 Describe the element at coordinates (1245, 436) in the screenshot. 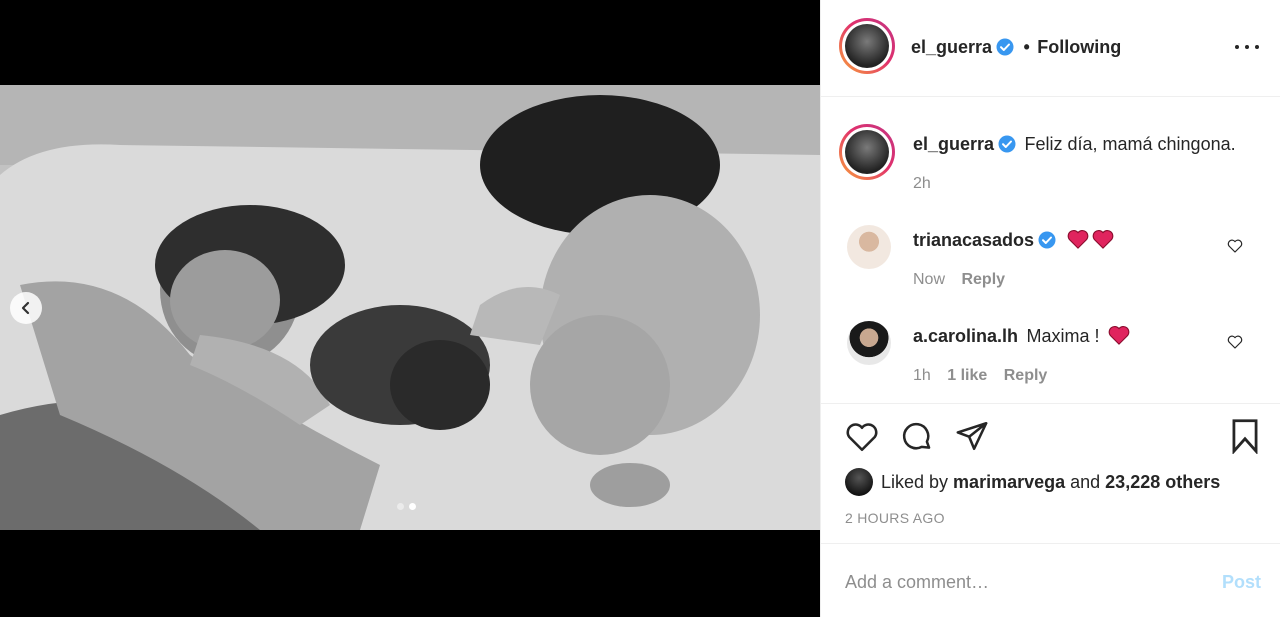

I see `bookmark-icon` at that location.